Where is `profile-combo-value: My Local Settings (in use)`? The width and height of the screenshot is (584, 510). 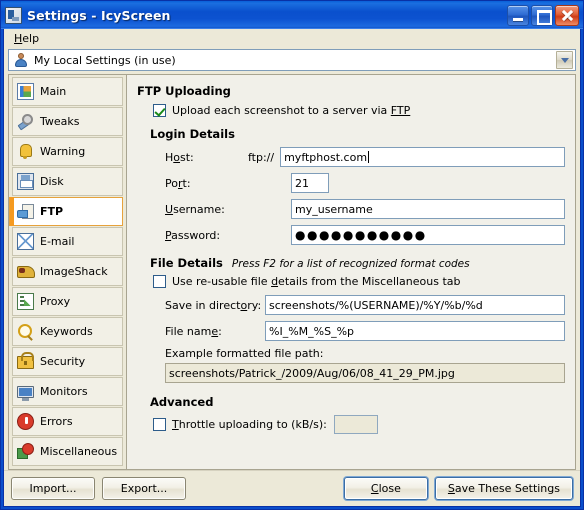
profile-combo-value: My Local Settings (in use) is located at coordinates (105, 60).